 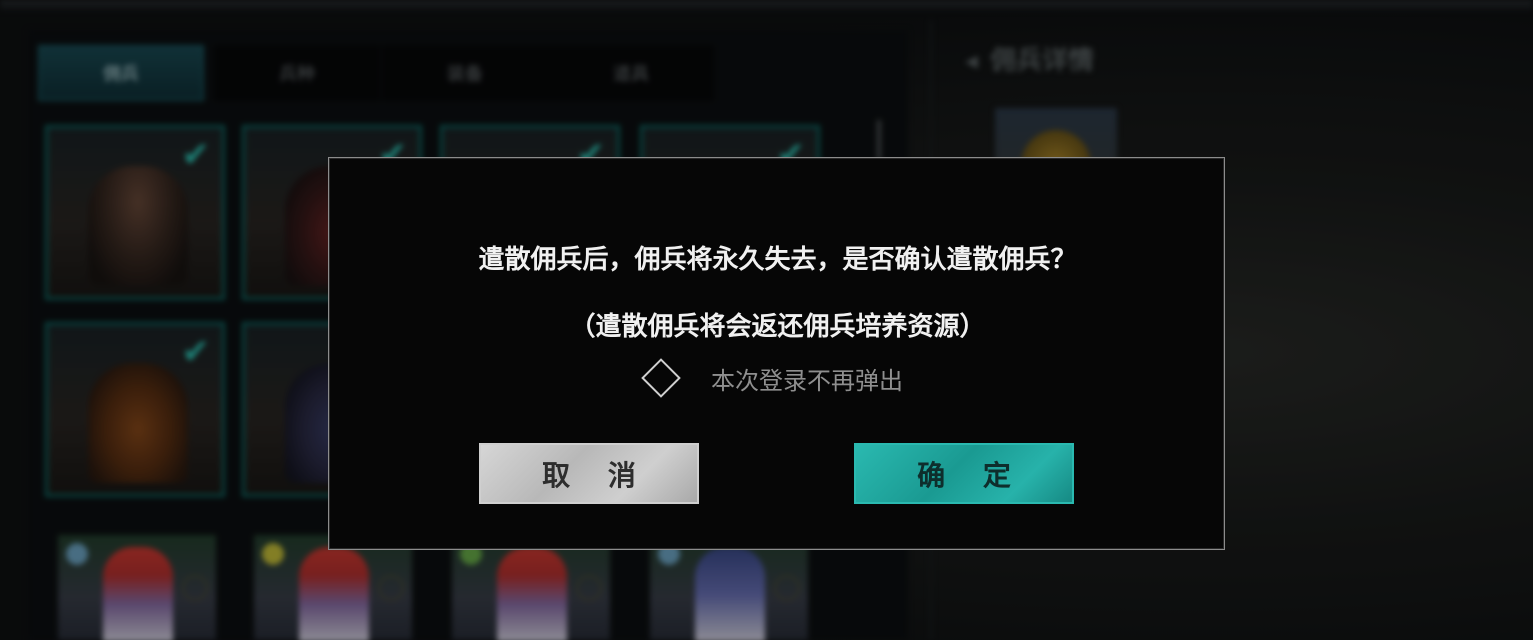 I want to click on dialog-submessage: （遣散佣兵将会返还佣兵培养资源）, so click(x=777, y=327).